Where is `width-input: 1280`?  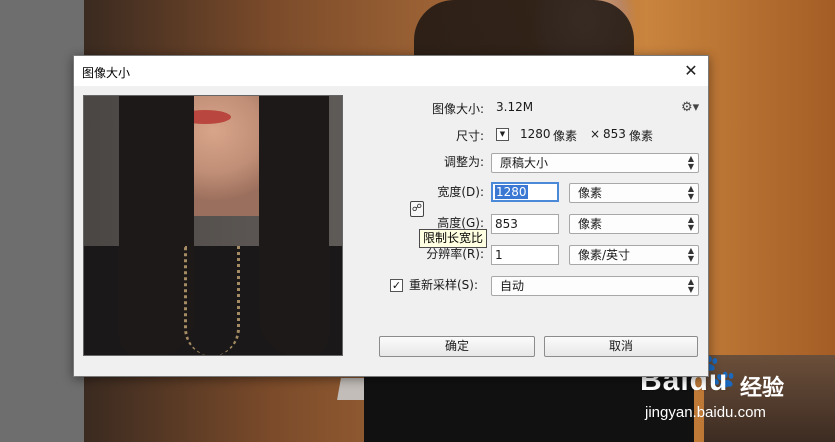
width-input: 1280 is located at coordinates (525, 192).